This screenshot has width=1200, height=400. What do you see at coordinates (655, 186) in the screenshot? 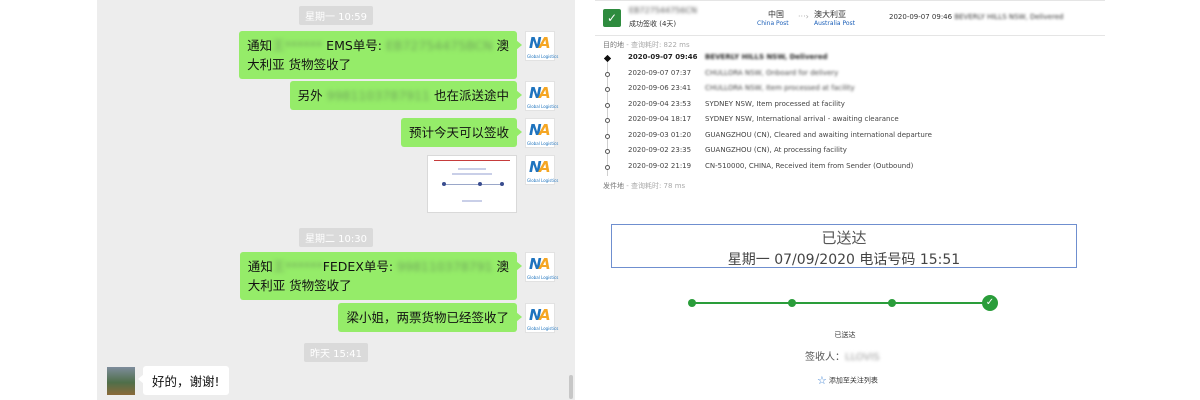
I see `origin-query-time: - 查询耗时: 78 ms` at bounding box center [655, 186].